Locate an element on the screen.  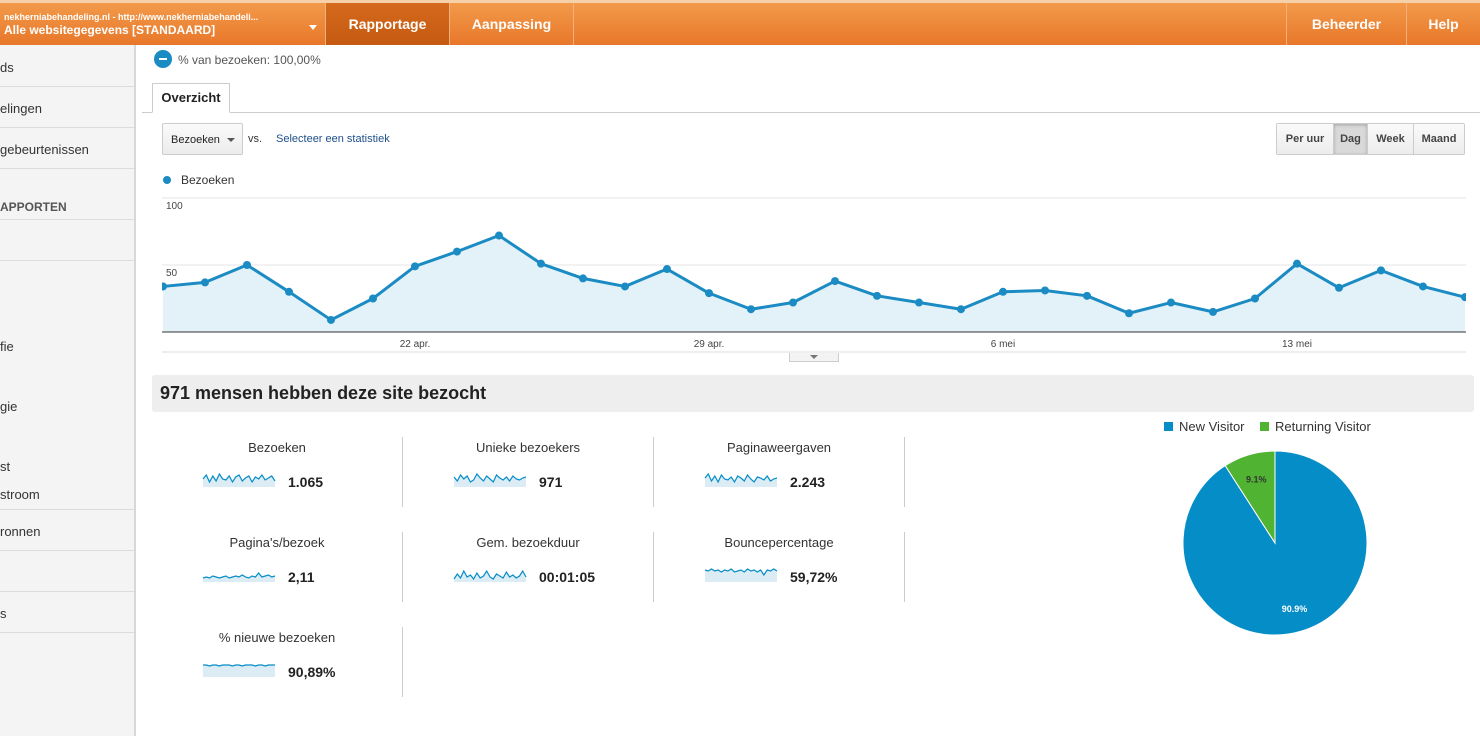
stat-avg-duration: Gem. bezoekduur 00:01:05 is located at coordinates (528, 571).